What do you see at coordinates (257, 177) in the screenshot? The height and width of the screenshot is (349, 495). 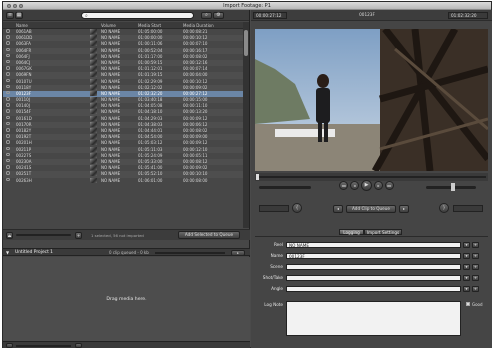 I see `playhead` at bounding box center [257, 177].